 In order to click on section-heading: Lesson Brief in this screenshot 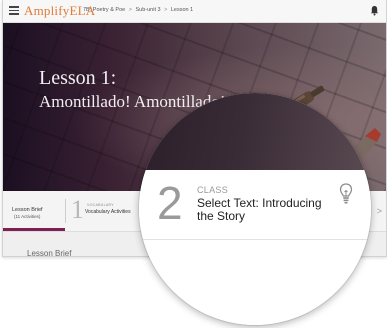, I will do `click(49, 253)`.